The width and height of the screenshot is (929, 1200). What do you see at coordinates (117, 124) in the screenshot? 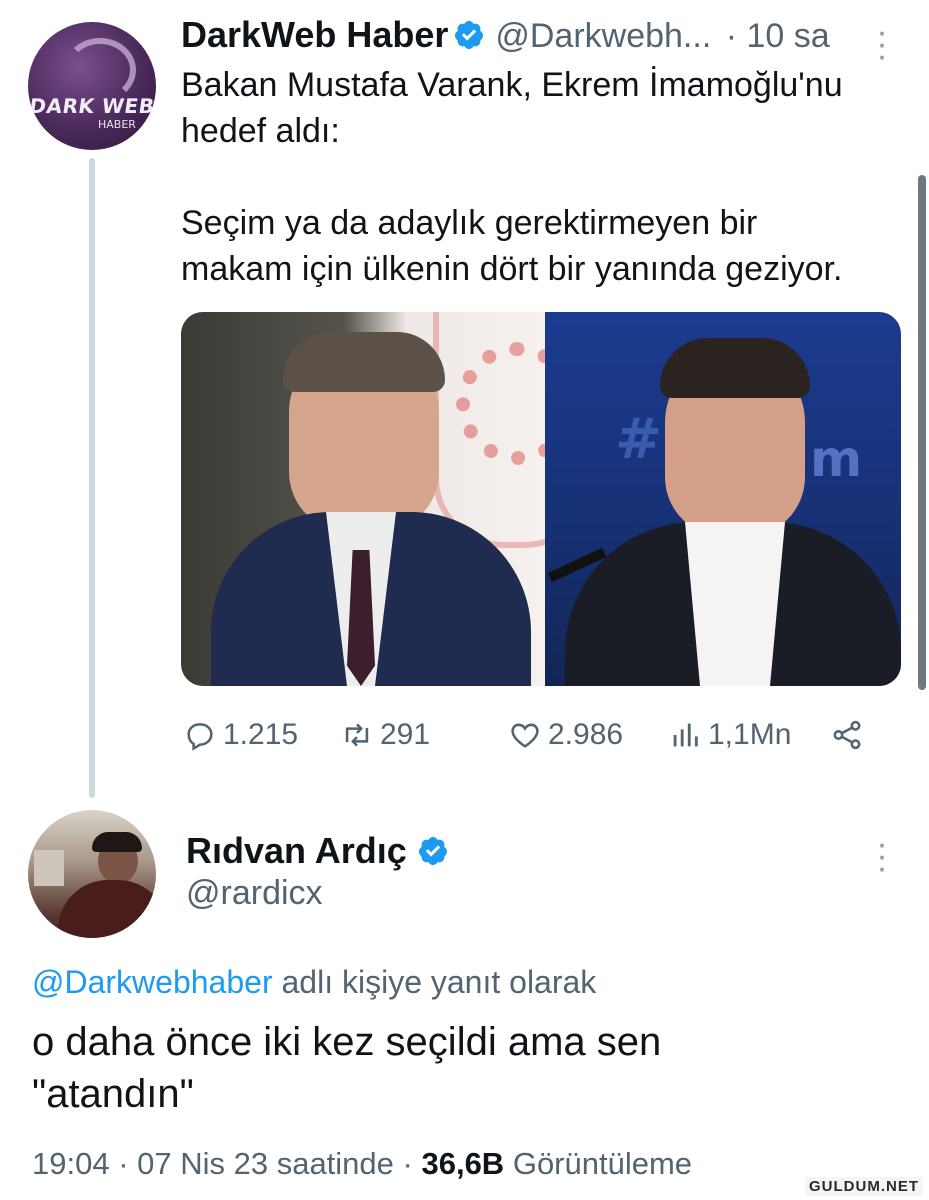
I see `avatar-logo-subtext: HABER` at bounding box center [117, 124].